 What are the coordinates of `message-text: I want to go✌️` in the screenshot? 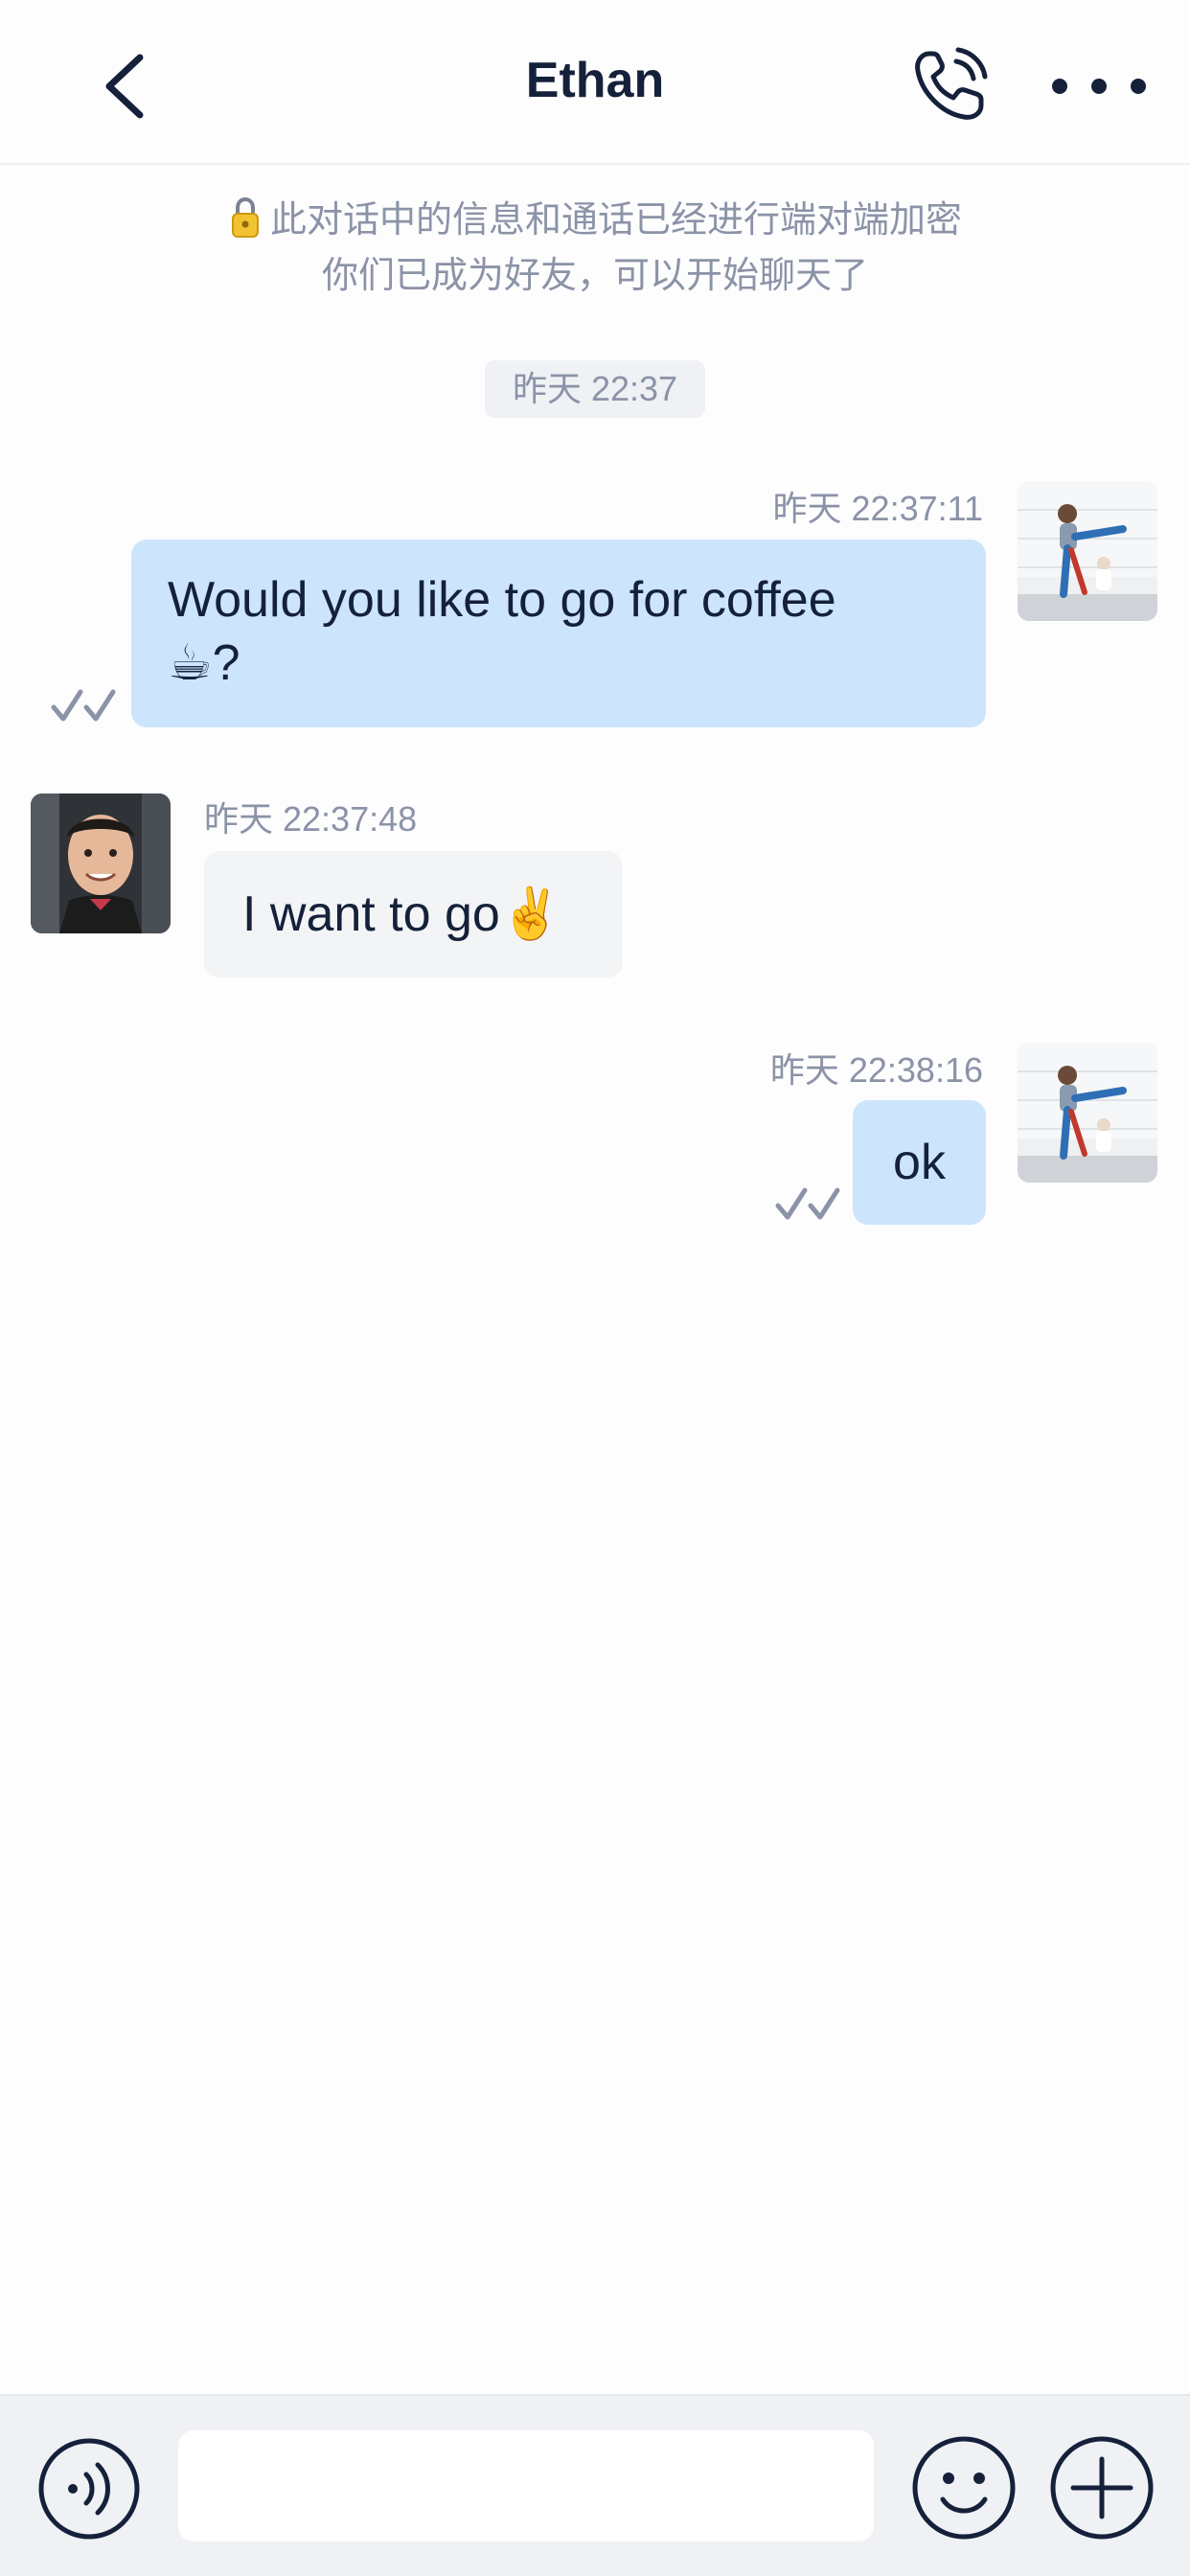 It's located at (402, 914).